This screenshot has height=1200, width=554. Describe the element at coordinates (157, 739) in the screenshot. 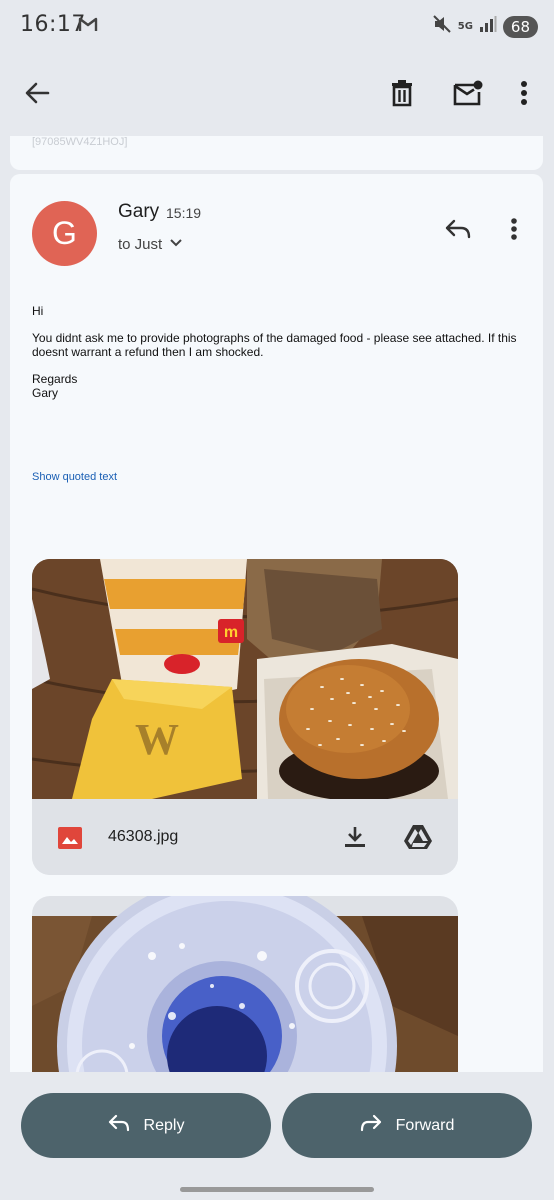

I see `svg-text: W` at that location.